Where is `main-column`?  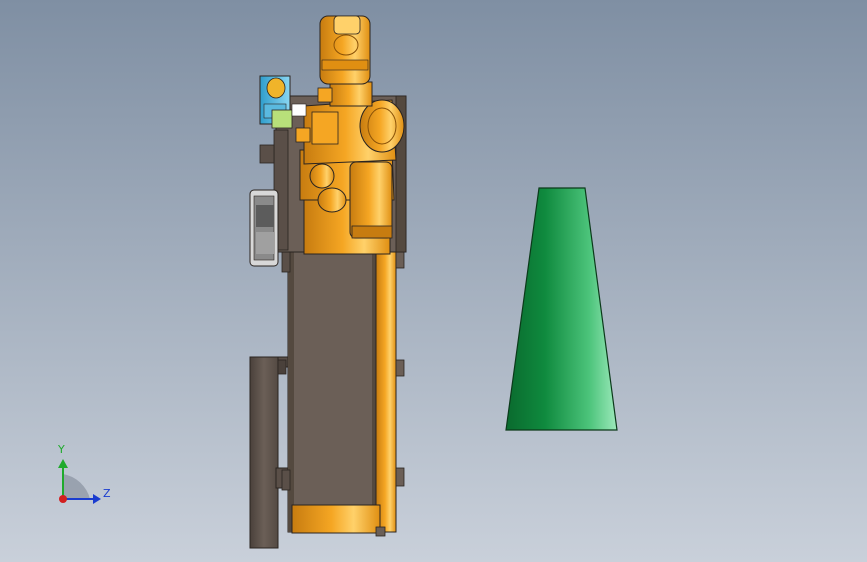
main-column is located at coordinates (330, 391).